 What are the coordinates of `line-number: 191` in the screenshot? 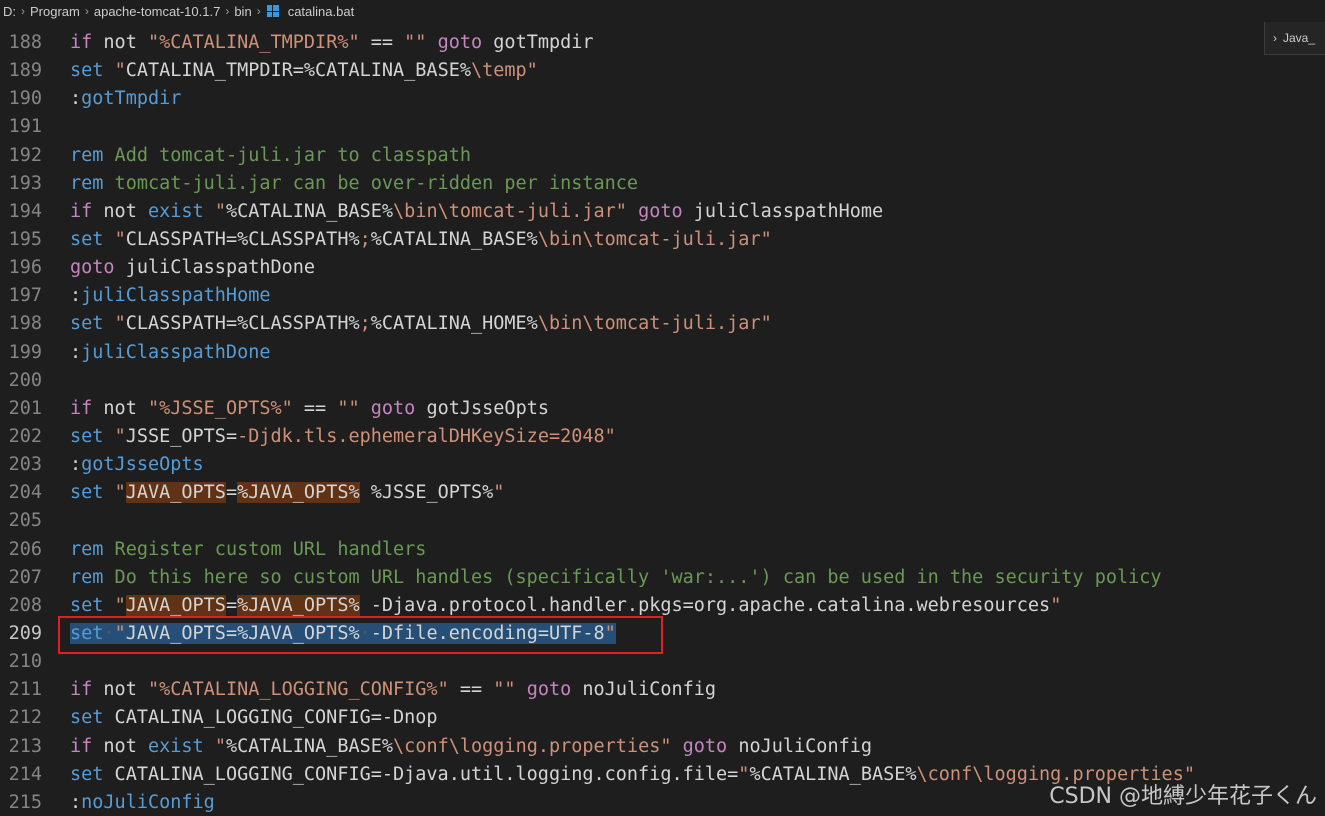 It's located at (25, 127).